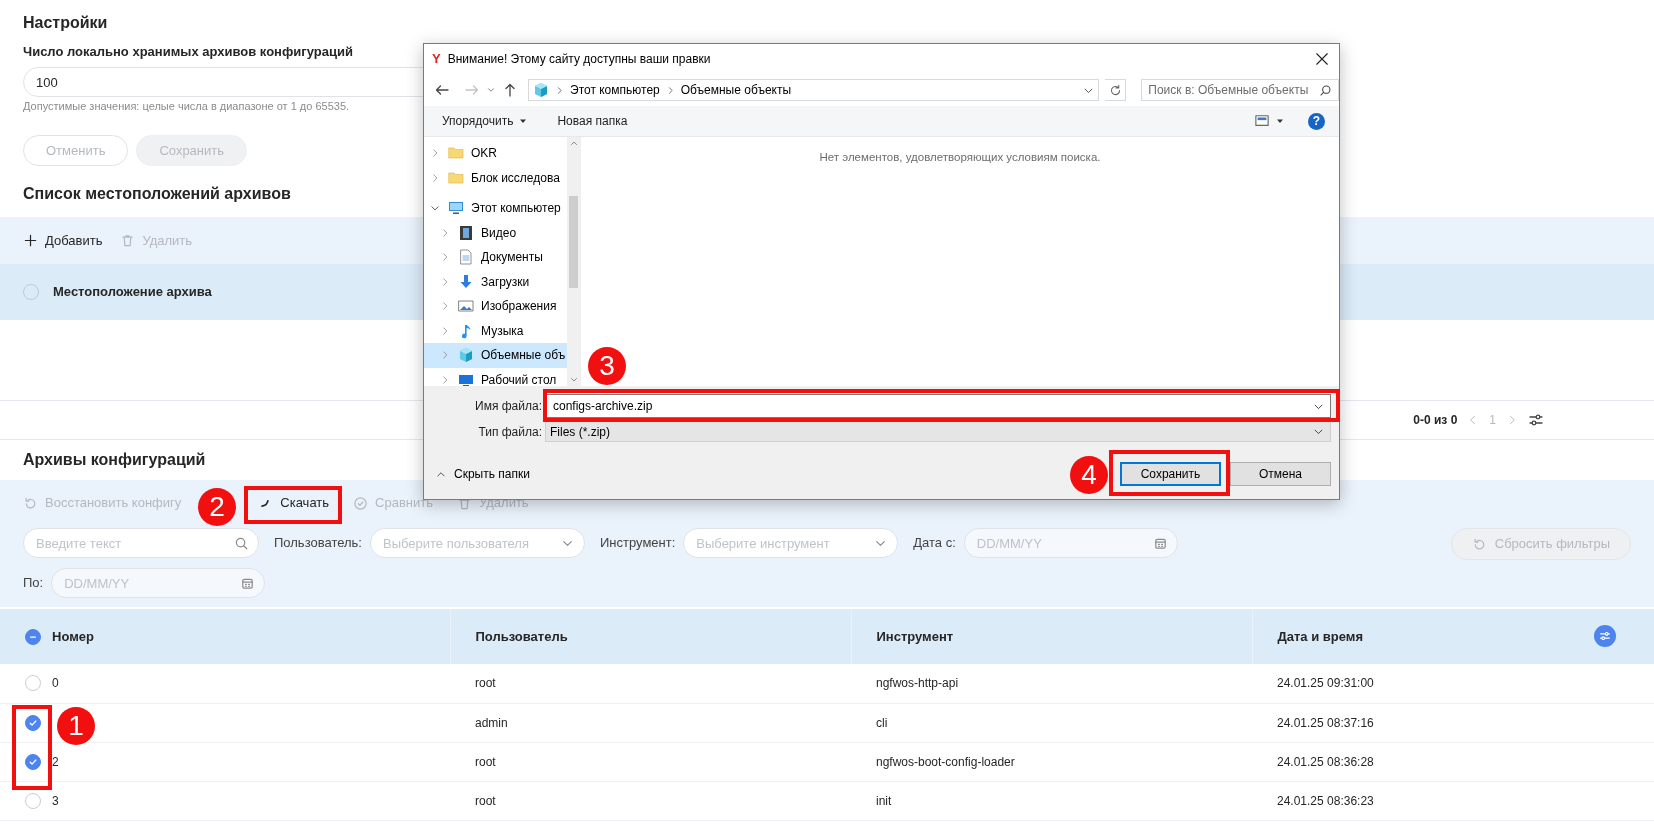 The width and height of the screenshot is (1654, 837). I want to click on refresh-icon, so click(1115, 90).